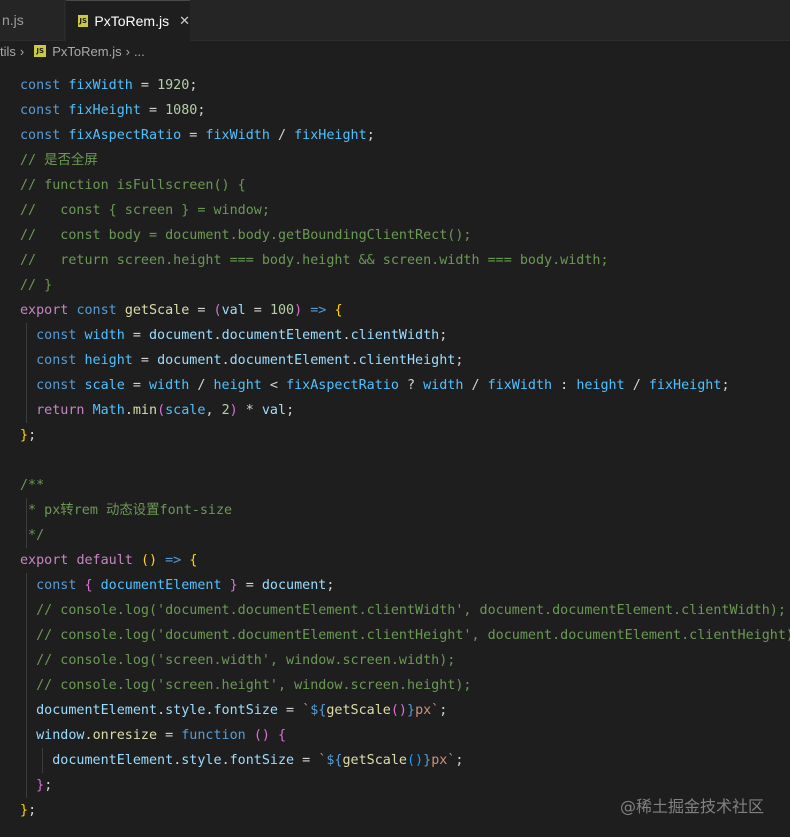 The height and width of the screenshot is (837, 790). I want to click on code-line: };, so click(28, 435).